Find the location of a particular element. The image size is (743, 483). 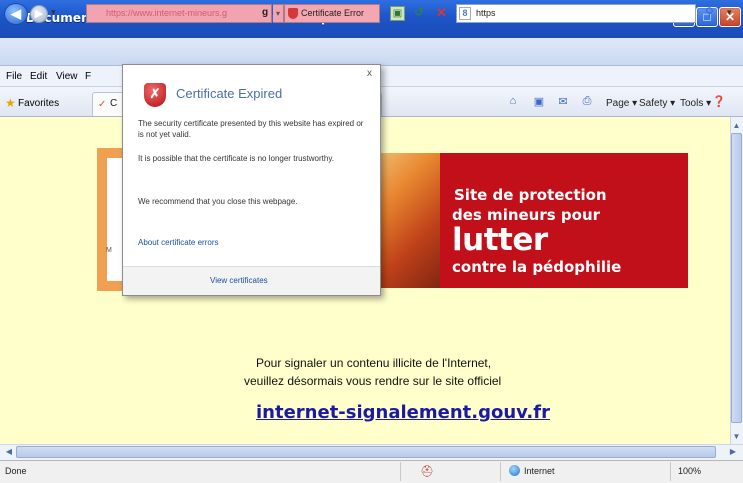

security-zone: Internet is located at coordinates (539, 471).